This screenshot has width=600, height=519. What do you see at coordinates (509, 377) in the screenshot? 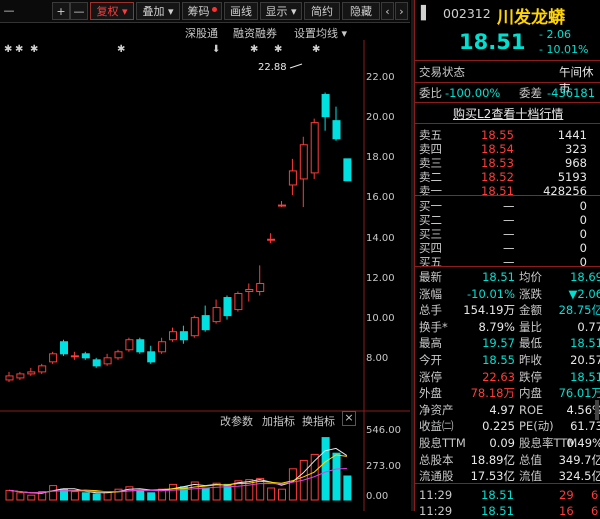
I see `stat-row: 涨停 22.63 跌停 18.51` at bounding box center [509, 377].